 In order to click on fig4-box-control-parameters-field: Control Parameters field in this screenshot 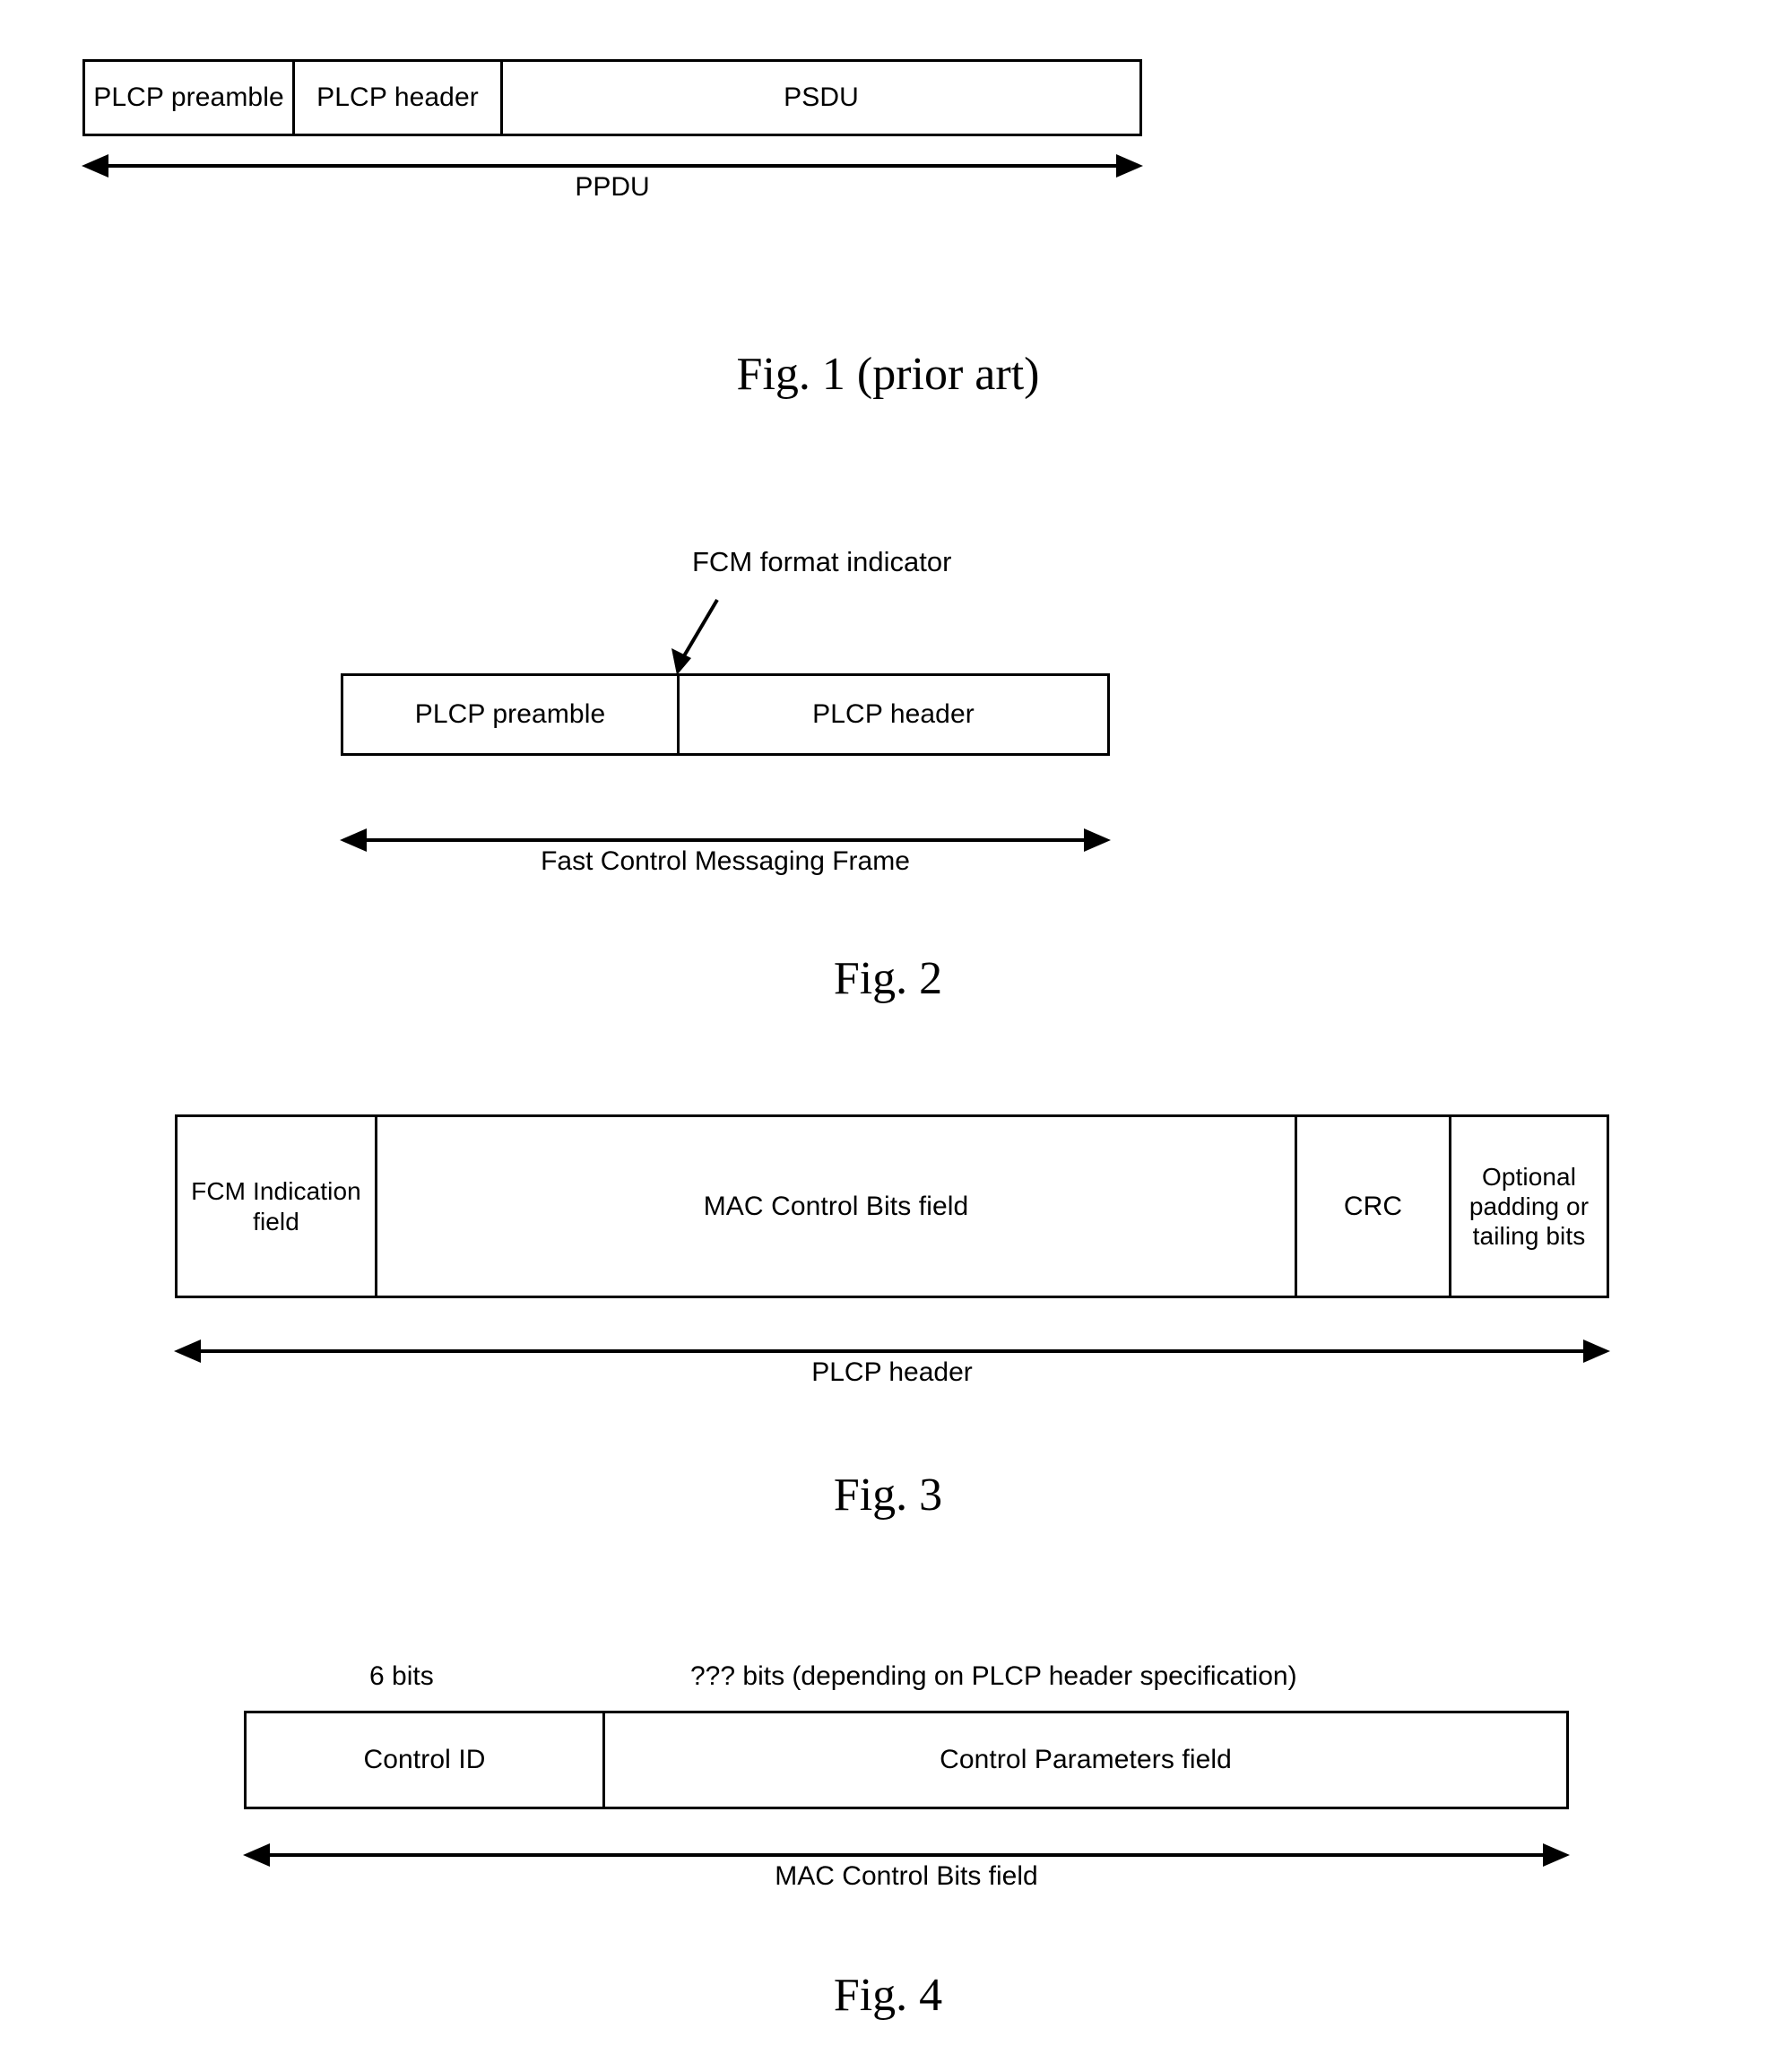, I will do `click(1085, 1760)`.